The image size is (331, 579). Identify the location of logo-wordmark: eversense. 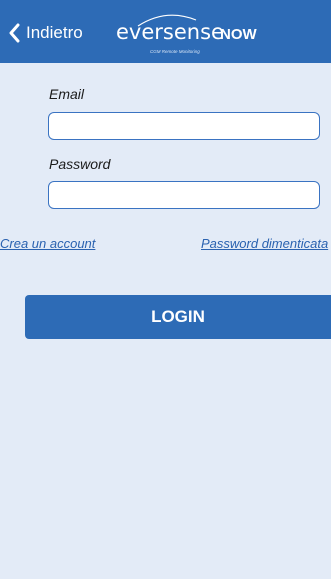
(170, 32).